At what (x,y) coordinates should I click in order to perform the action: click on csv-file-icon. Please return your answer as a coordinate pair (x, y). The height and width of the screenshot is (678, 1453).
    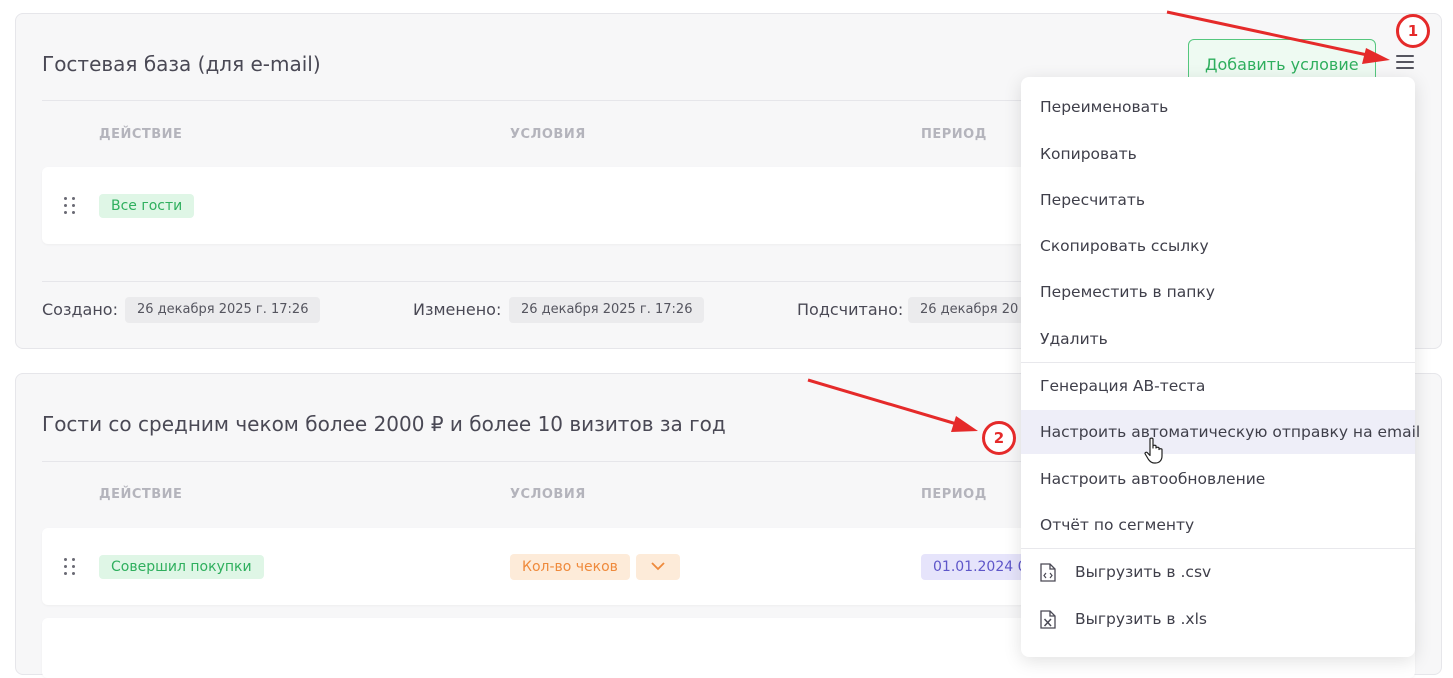
    Looking at the image, I should click on (1048, 572).